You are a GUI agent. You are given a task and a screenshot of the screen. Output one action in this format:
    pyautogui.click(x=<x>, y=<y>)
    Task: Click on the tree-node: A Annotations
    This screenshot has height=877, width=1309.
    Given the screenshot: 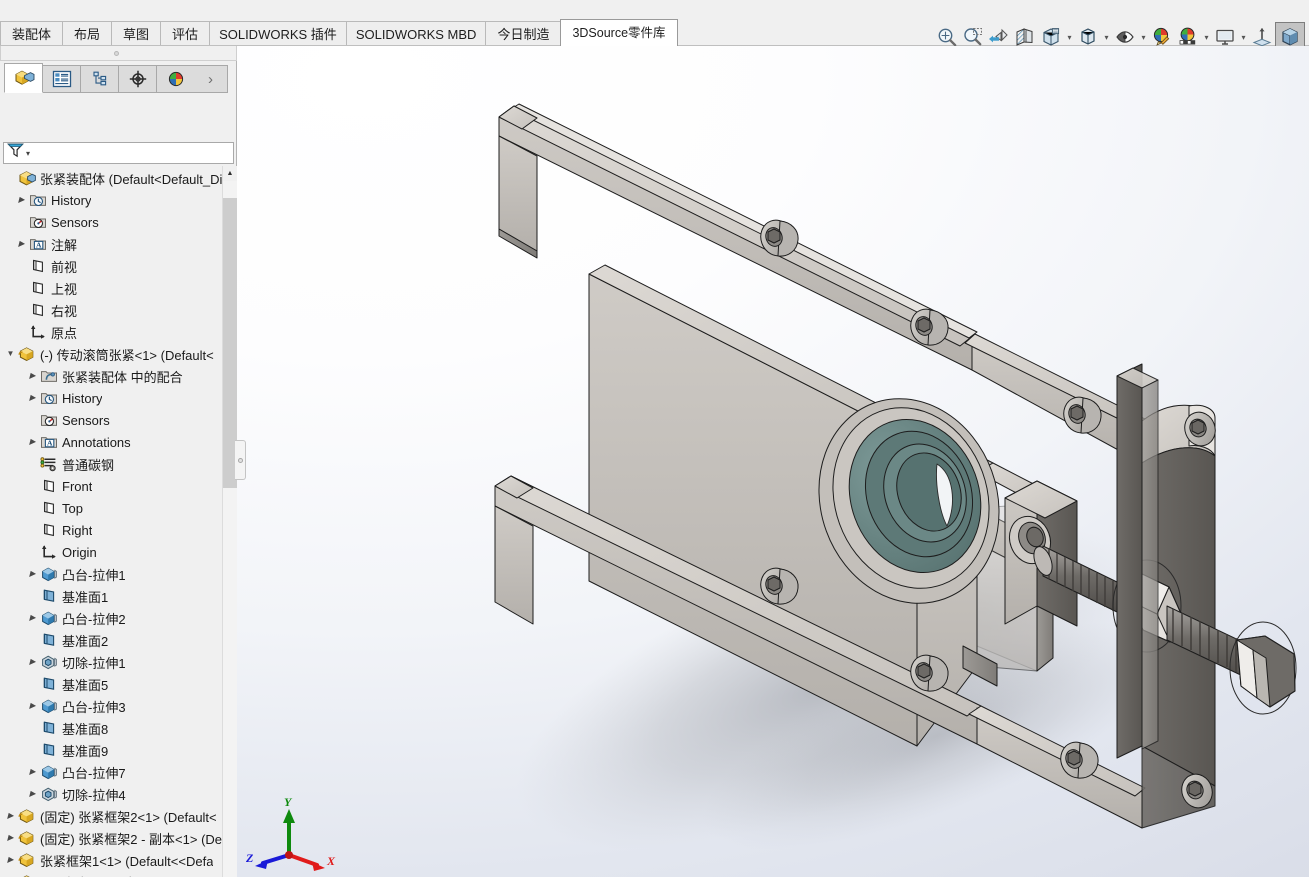 What is the action you would take?
    pyautogui.click(x=111, y=442)
    